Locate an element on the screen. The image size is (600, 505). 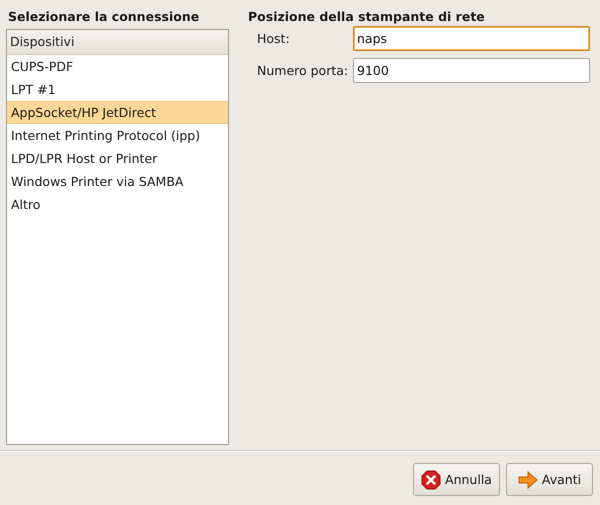
next-button: Avanti is located at coordinates (549, 479).